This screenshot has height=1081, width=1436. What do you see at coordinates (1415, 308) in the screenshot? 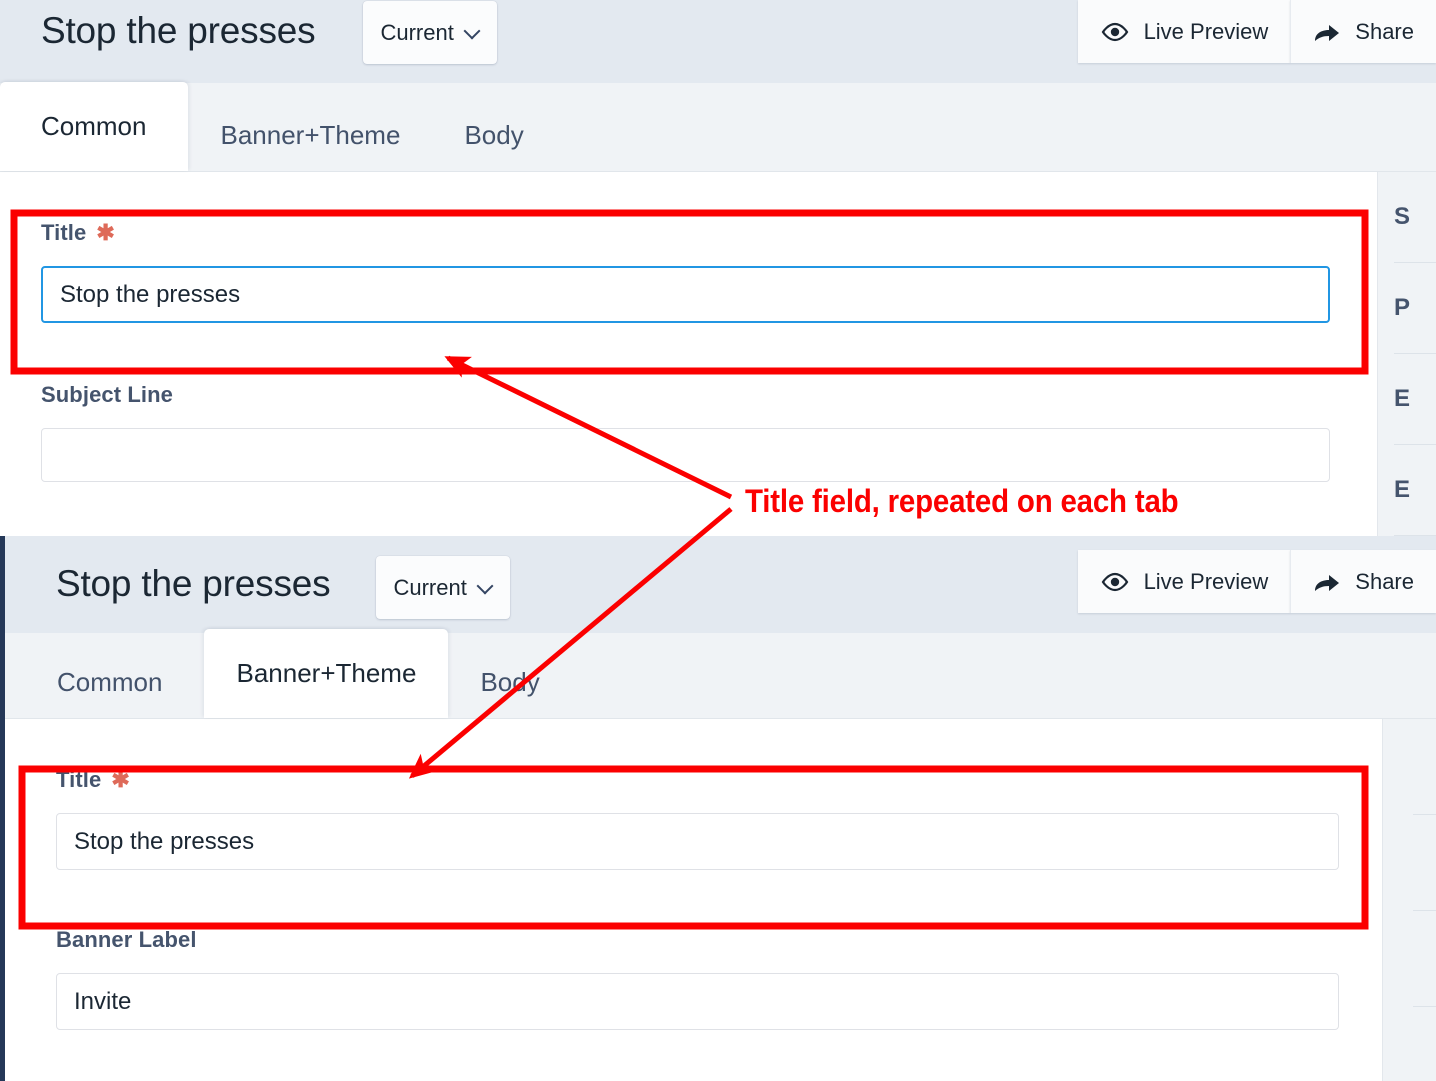
I see `sidebar-item: P` at bounding box center [1415, 308].